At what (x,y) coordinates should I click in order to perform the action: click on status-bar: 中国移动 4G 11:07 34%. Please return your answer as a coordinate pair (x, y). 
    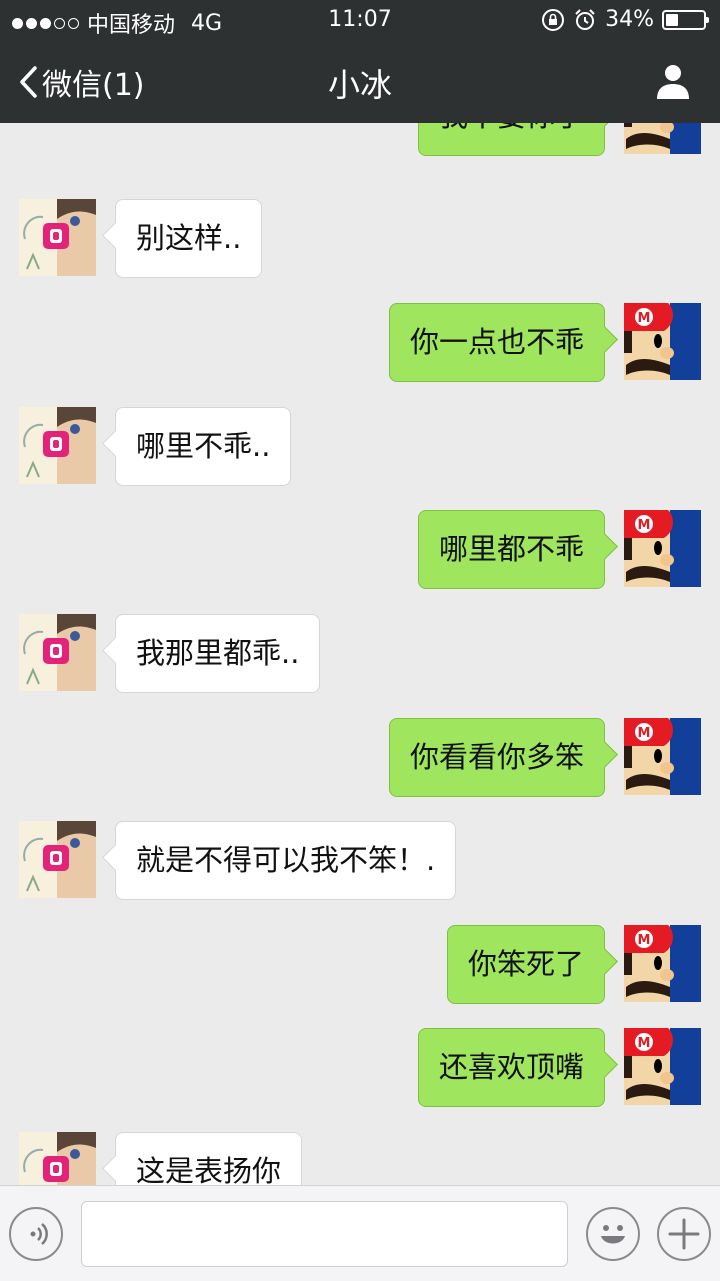
    Looking at the image, I should click on (360, 20).